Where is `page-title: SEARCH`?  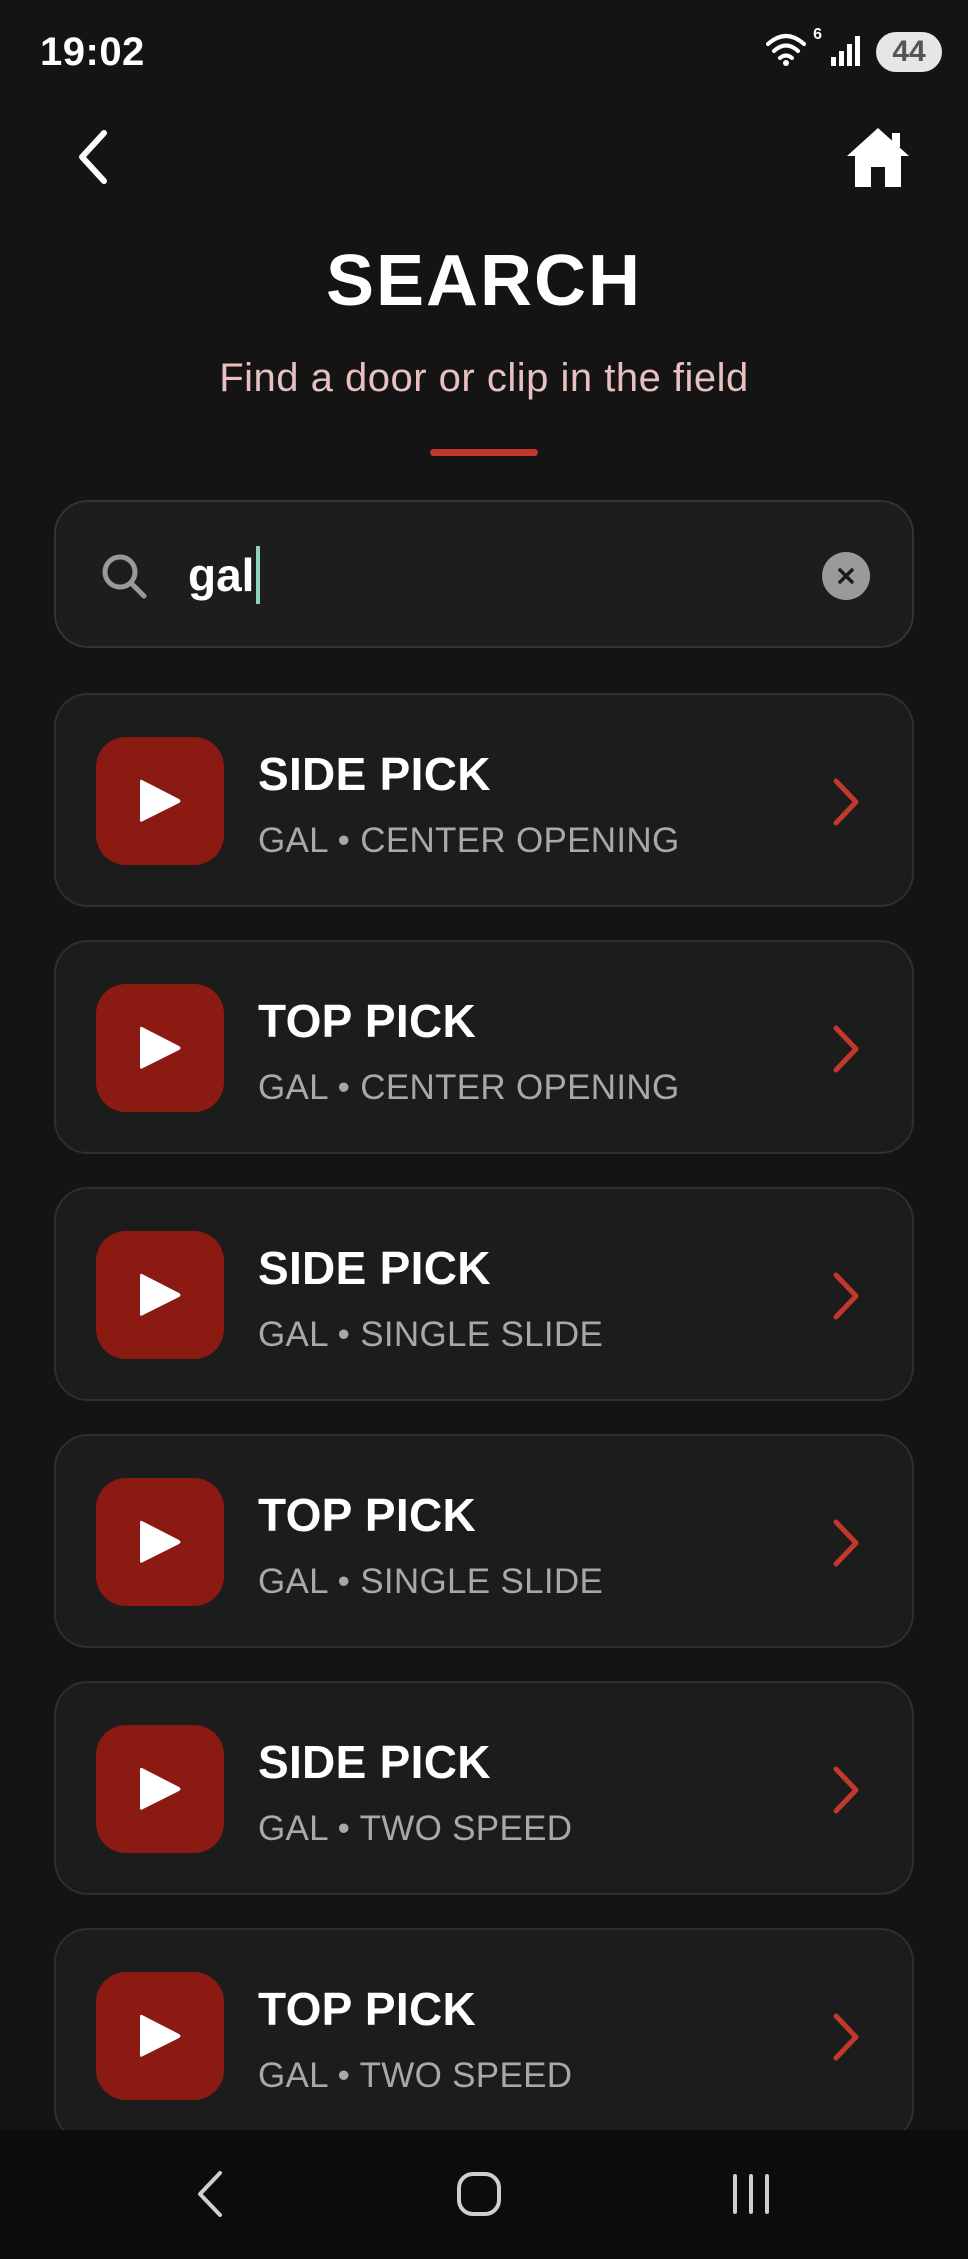
page-title: SEARCH is located at coordinates (484, 281).